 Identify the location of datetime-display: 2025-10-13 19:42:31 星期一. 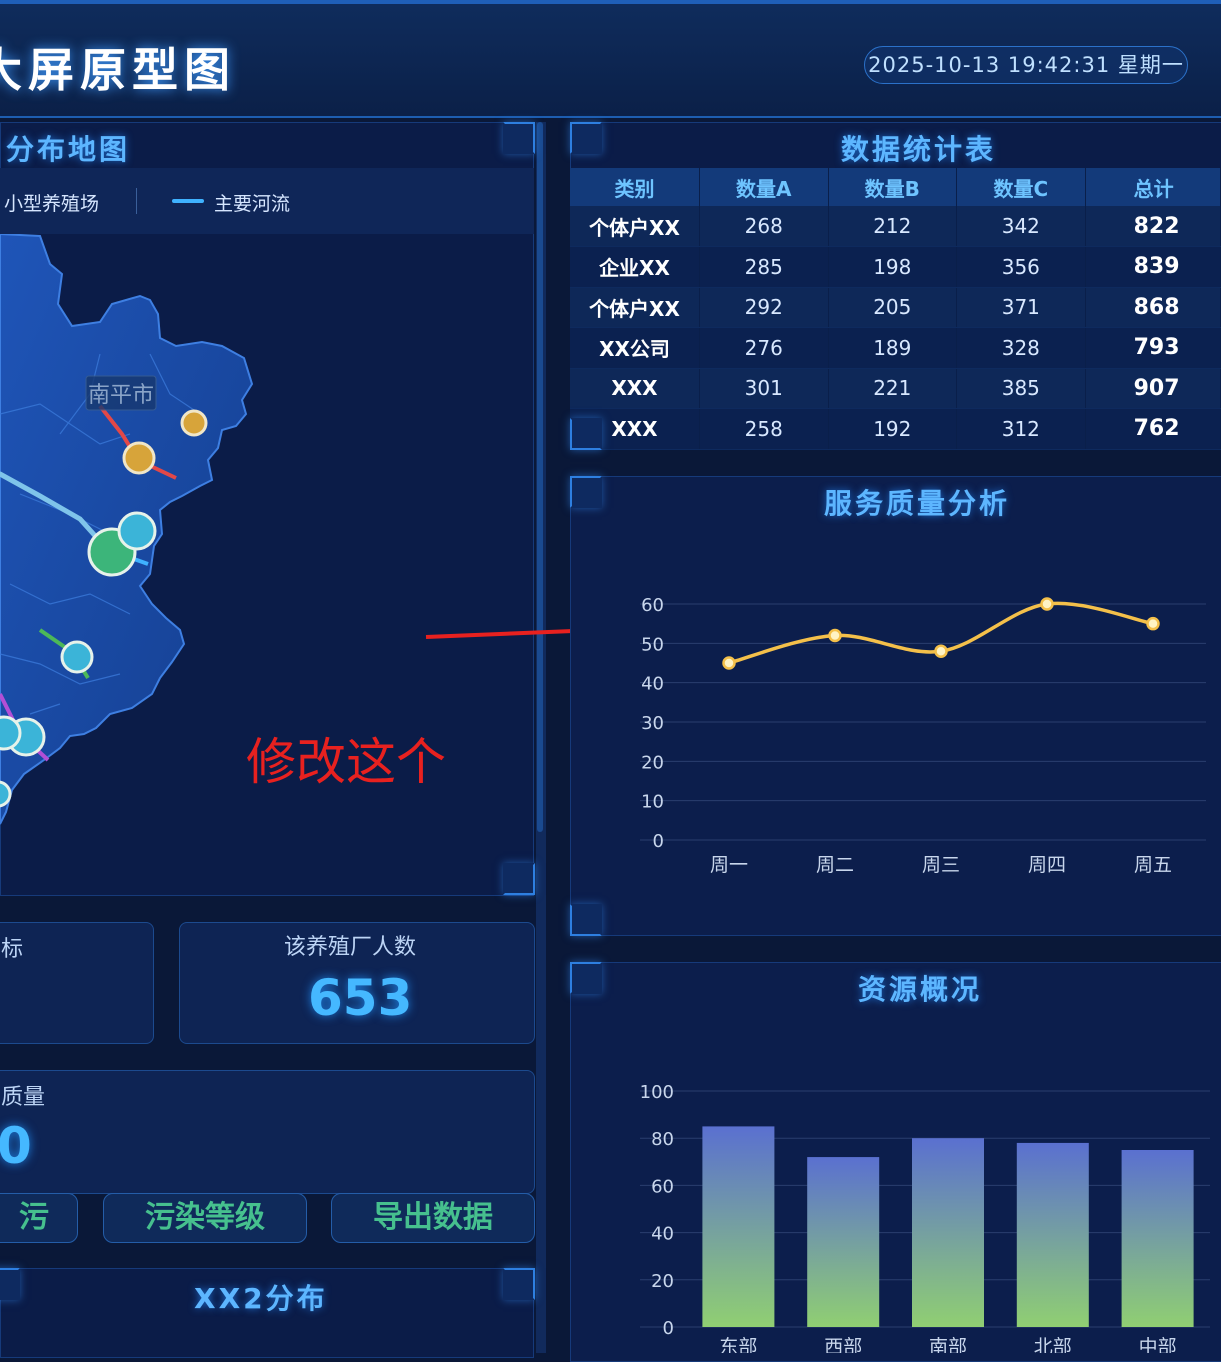
(1026, 65).